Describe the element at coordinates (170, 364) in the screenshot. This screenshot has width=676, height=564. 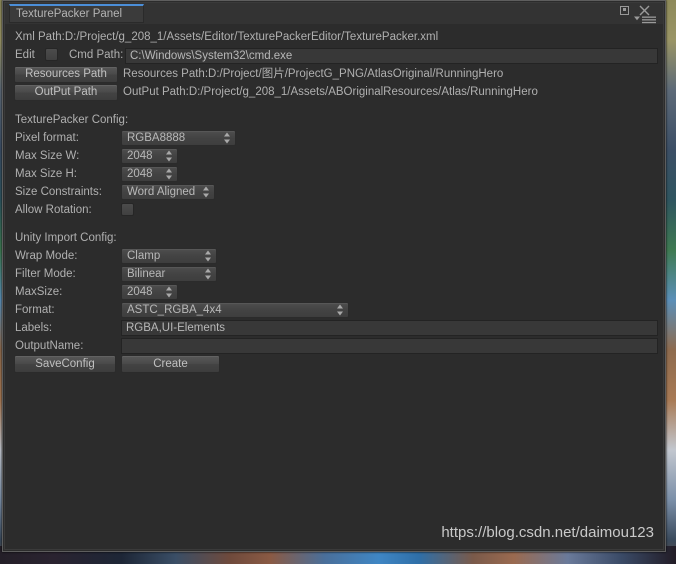
I see `create-button: Create` at that location.